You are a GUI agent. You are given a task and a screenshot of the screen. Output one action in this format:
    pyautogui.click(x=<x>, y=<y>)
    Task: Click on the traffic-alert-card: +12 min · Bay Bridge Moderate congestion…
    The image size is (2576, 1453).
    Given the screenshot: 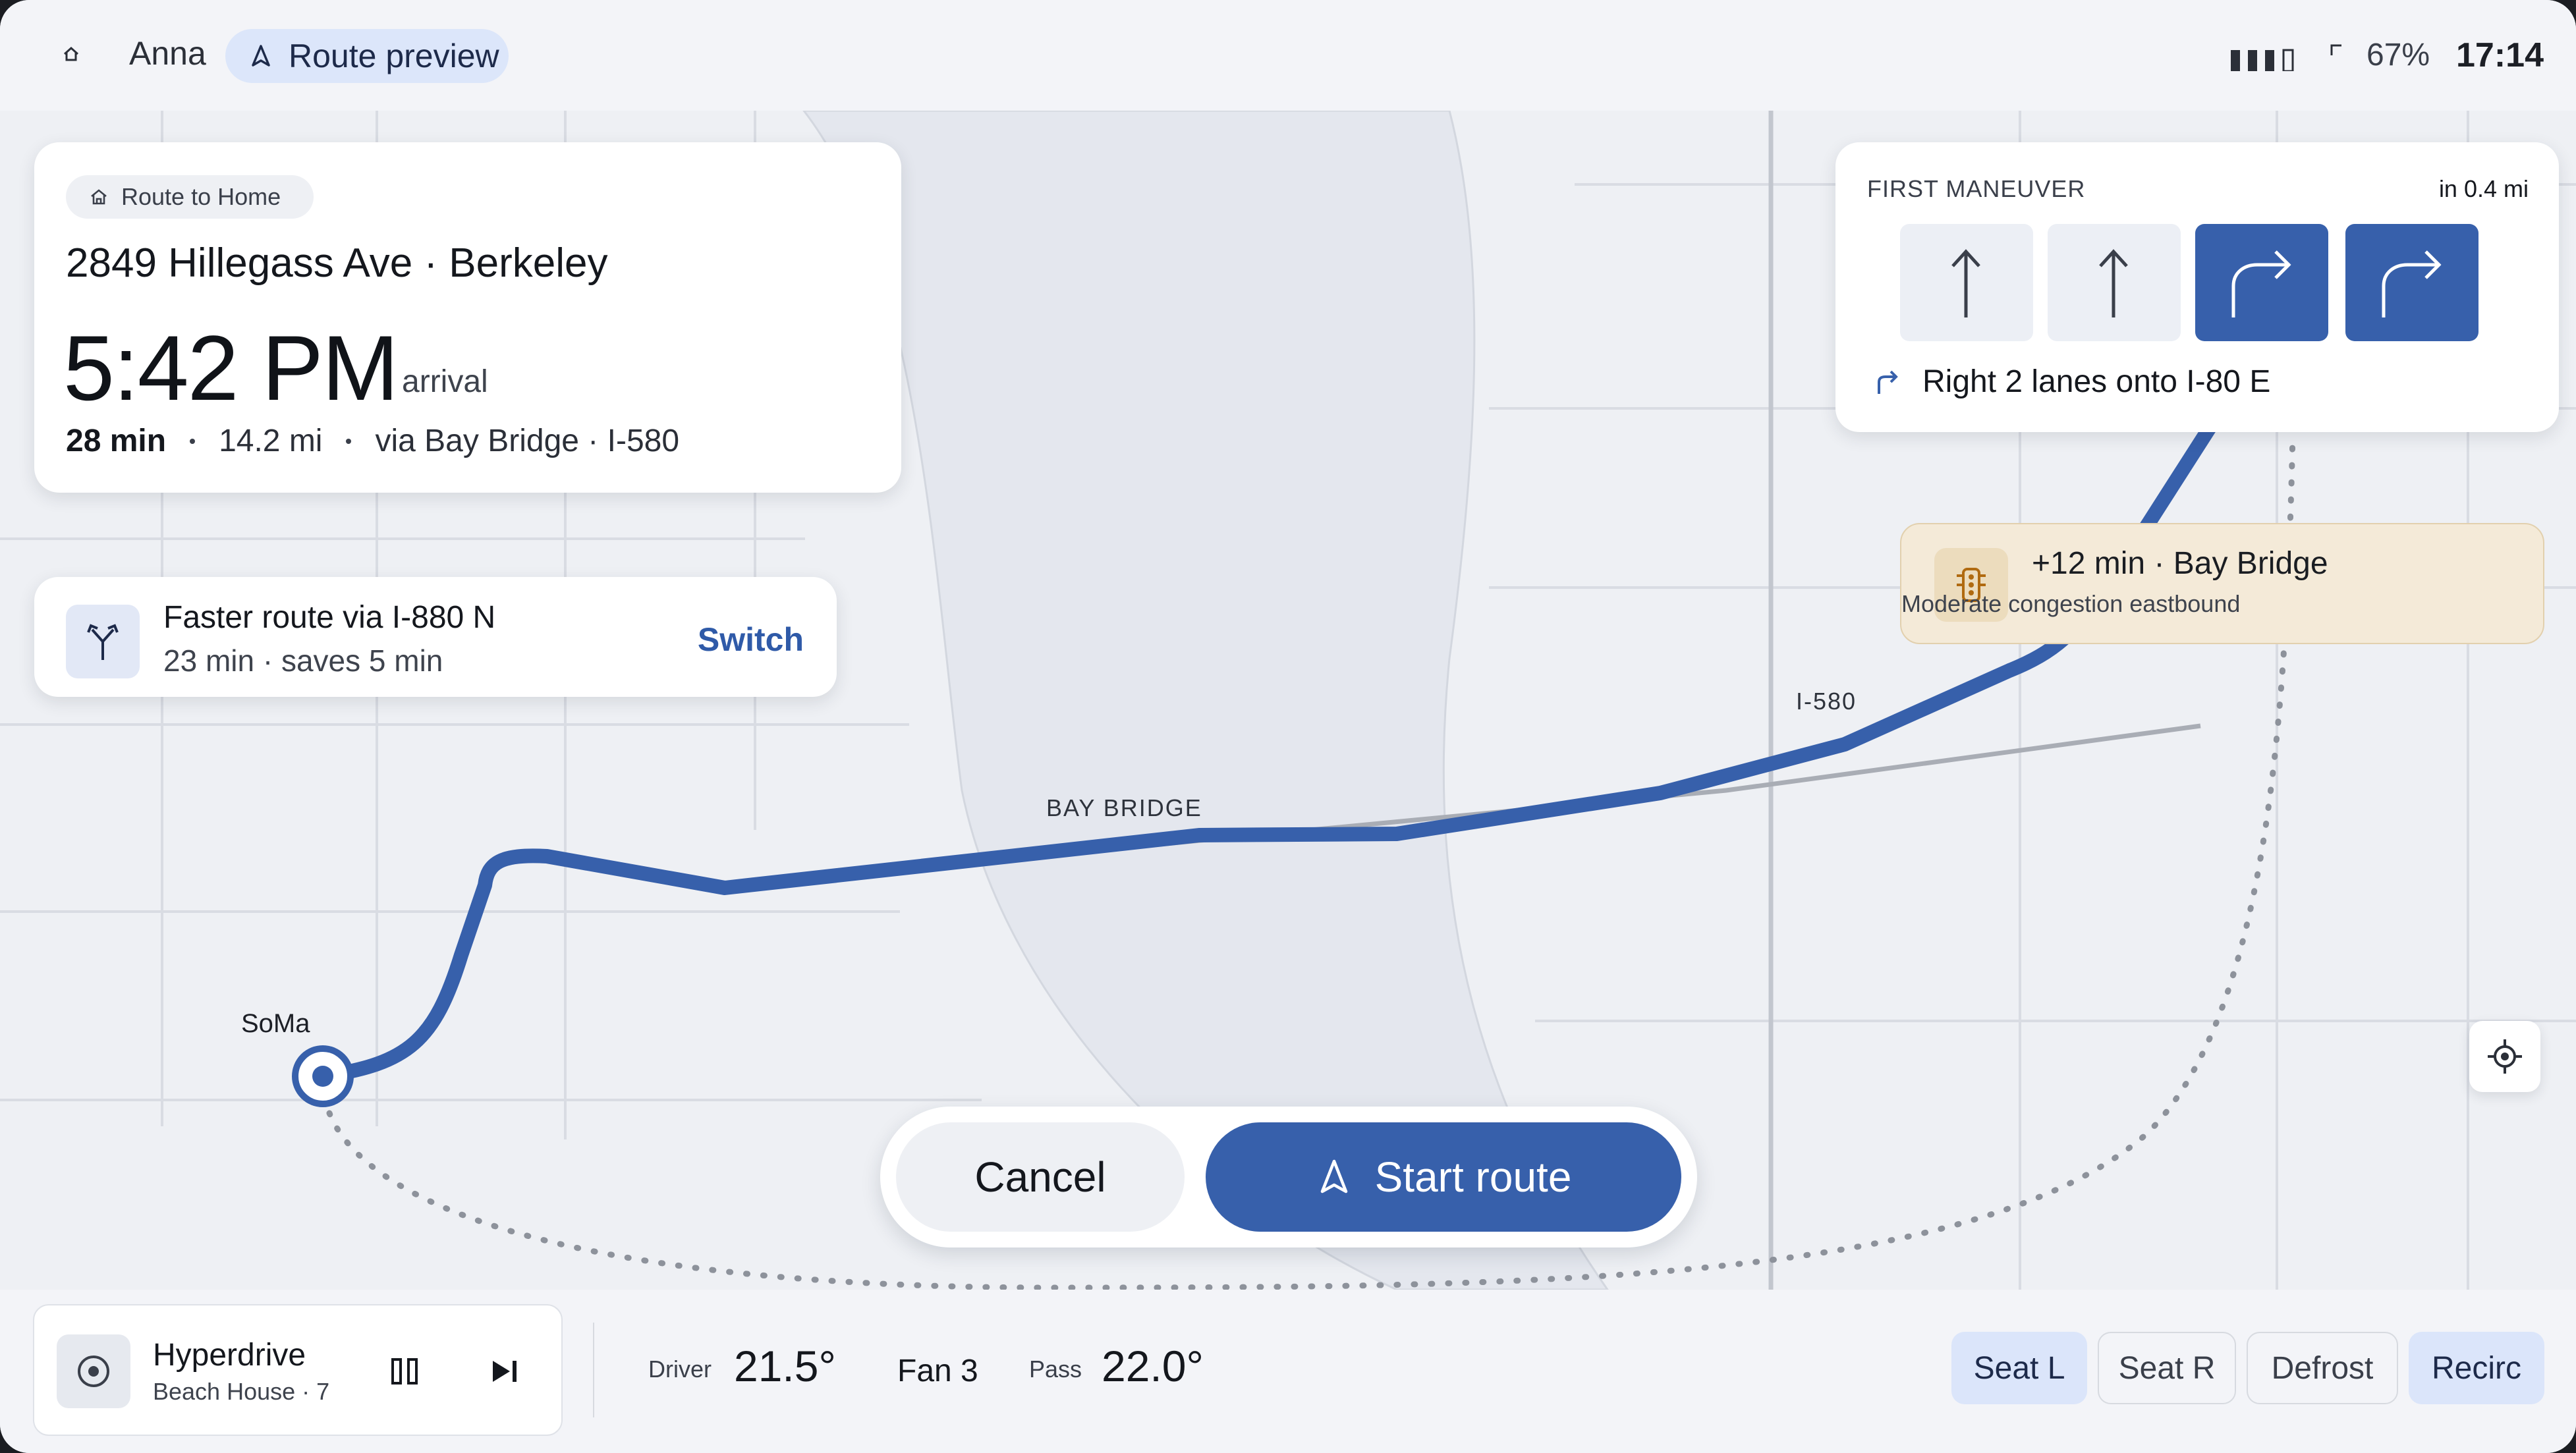 What is the action you would take?
    pyautogui.click(x=2222, y=583)
    